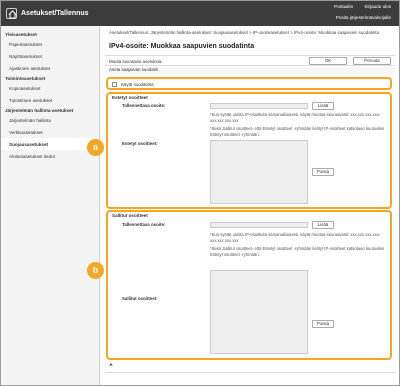 This screenshot has width=400, height=386. Describe the element at coordinates (50, 44) in the screenshot. I see `sidebar-item-paper: Paperiasetukset` at that location.